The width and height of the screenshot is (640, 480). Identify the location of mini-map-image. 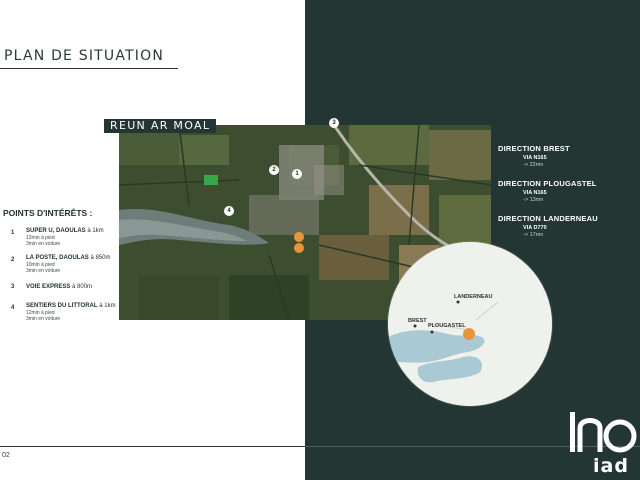
(470, 324).